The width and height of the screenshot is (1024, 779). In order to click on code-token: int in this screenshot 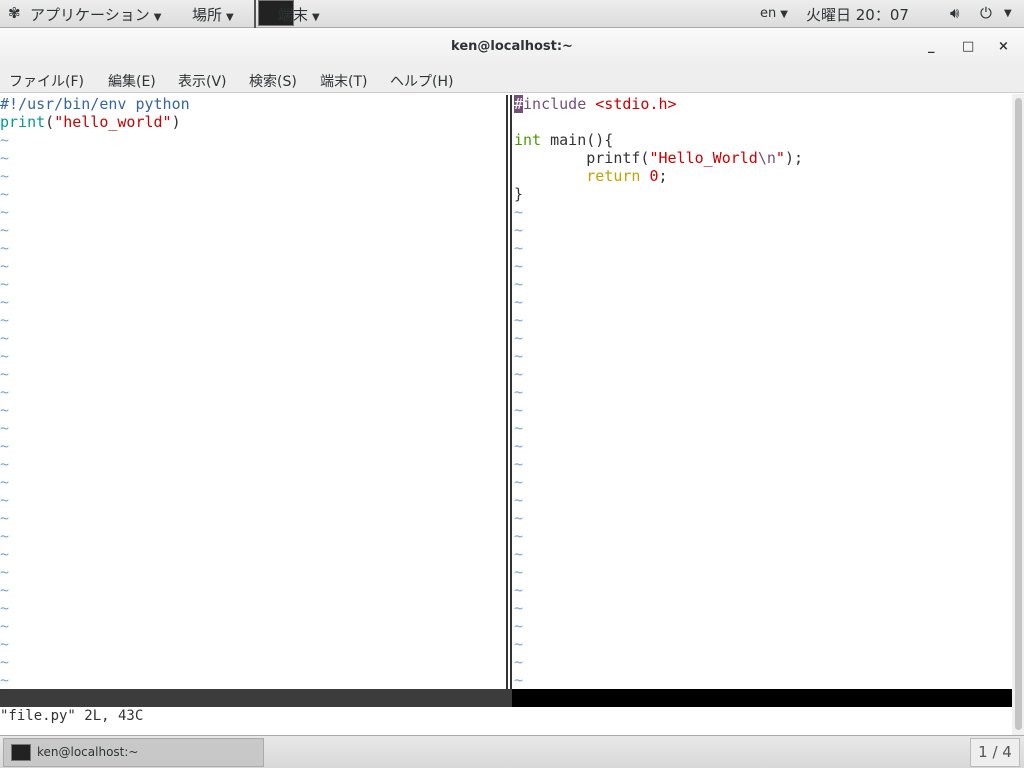, I will do `click(528, 140)`.